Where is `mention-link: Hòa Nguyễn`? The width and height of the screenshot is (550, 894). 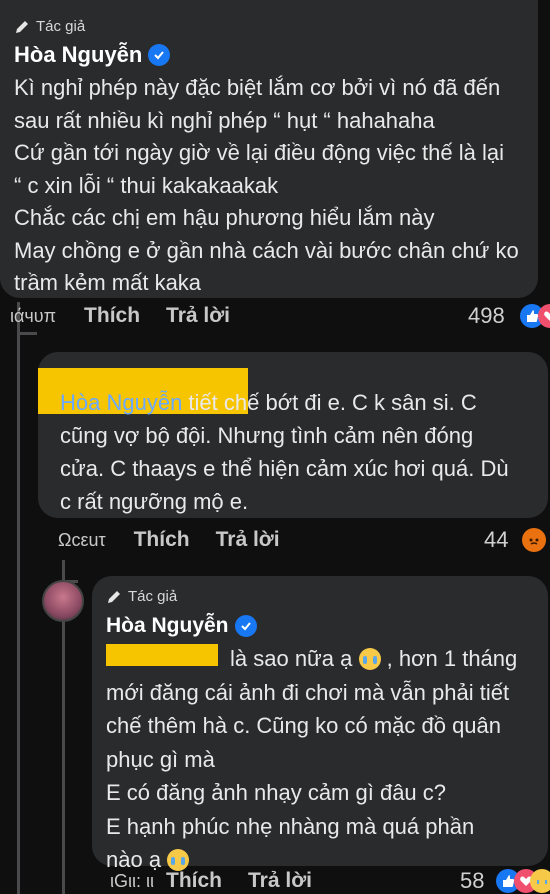 mention-link: Hòa Nguyễn is located at coordinates (121, 402).